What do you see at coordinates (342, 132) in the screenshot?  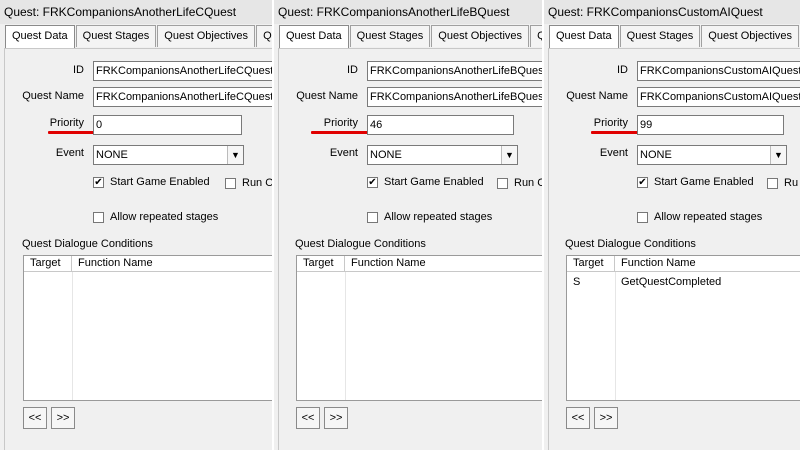 I see `priority-highlight-underline` at bounding box center [342, 132].